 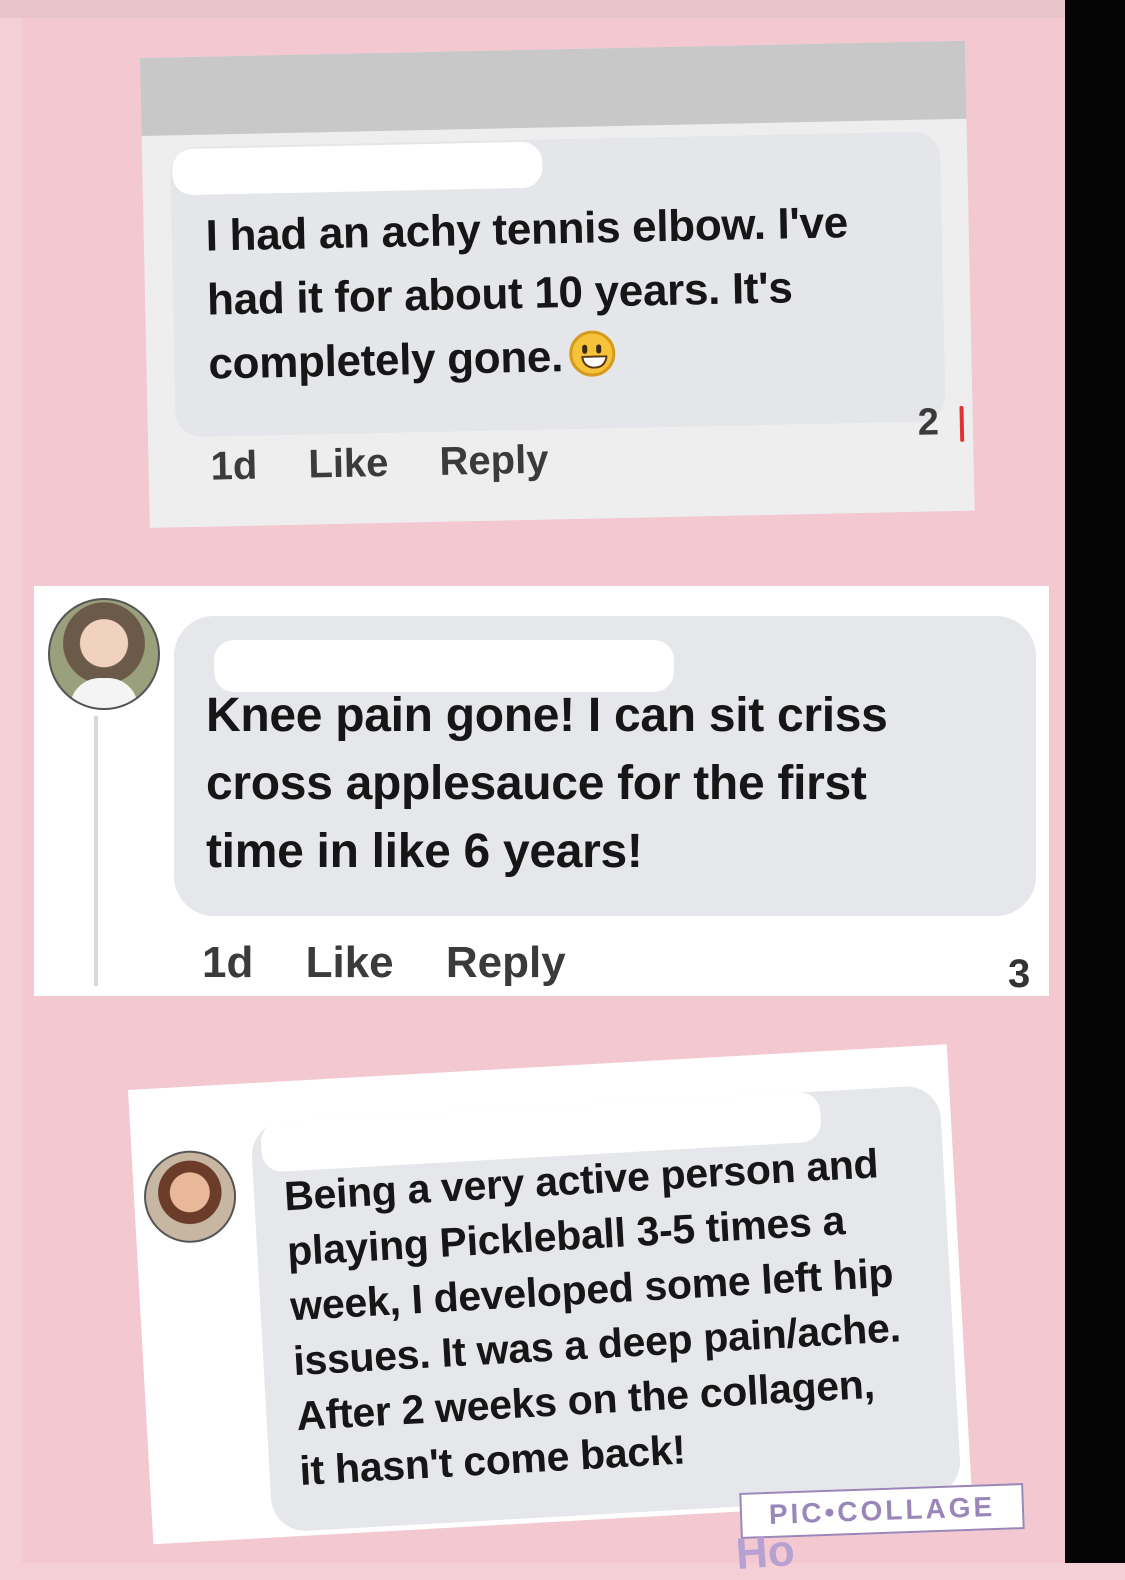 What do you see at coordinates (96, 851) in the screenshot?
I see `thread-line` at bounding box center [96, 851].